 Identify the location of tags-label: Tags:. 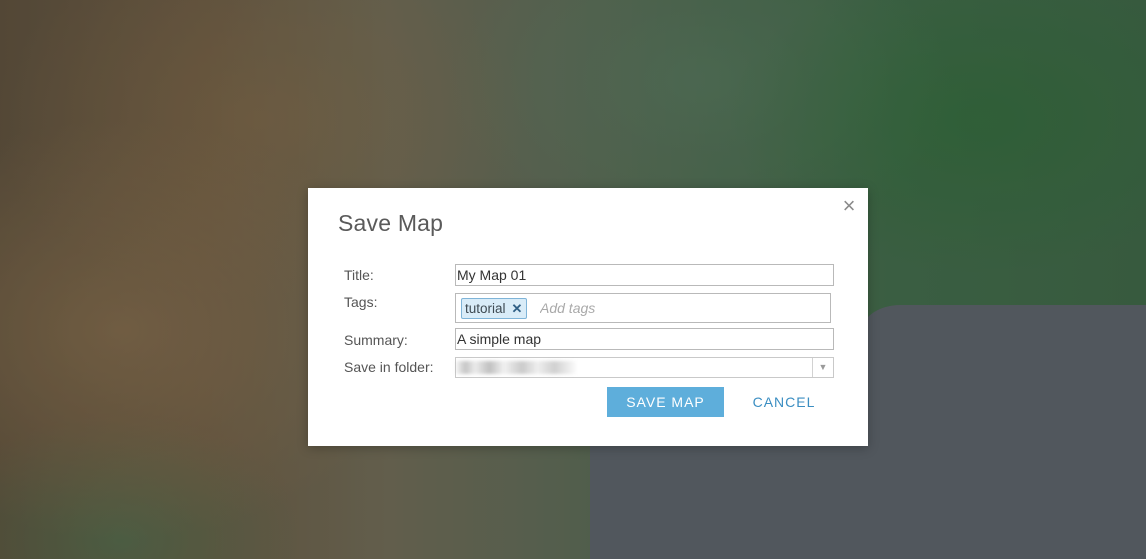
(361, 302).